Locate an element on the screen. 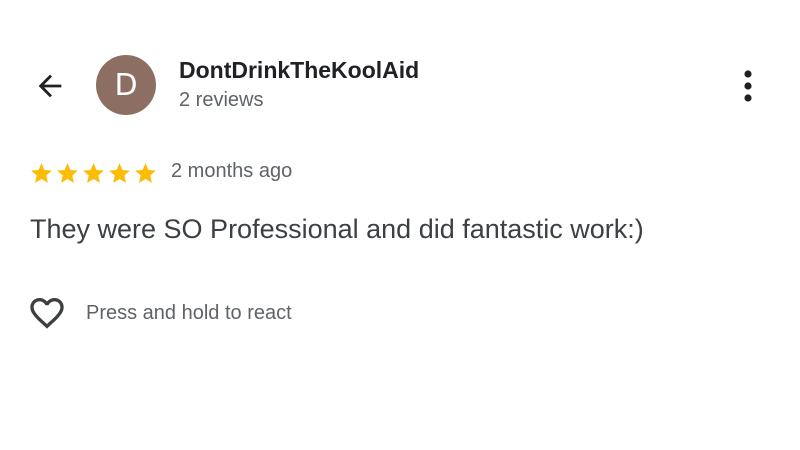 The width and height of the screenshot is (800, 450). review-date: 2 months ago is located at coordinates (232, 171).